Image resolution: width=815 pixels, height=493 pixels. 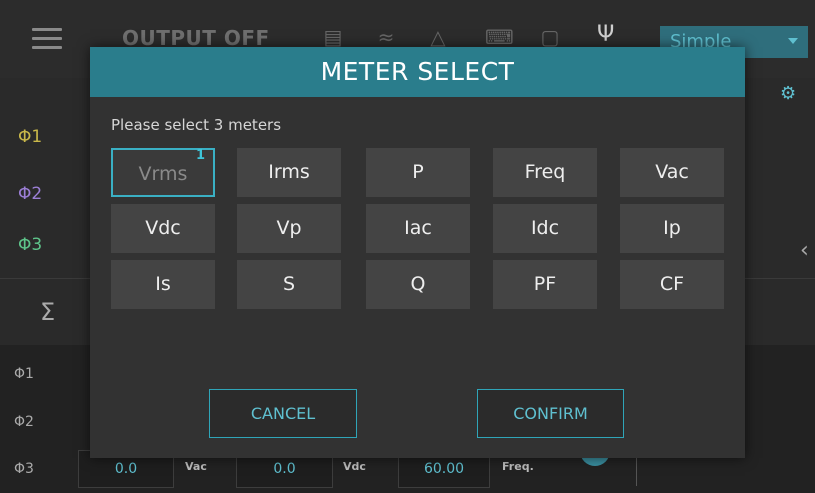 I want to click on meter-option-is: Is, so click(x=163, y=284).